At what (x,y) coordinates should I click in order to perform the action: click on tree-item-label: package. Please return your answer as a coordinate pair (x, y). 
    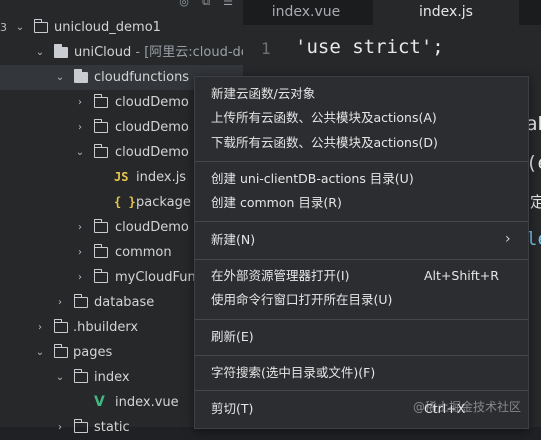
    Looking at the image, I should click on (163, 202).